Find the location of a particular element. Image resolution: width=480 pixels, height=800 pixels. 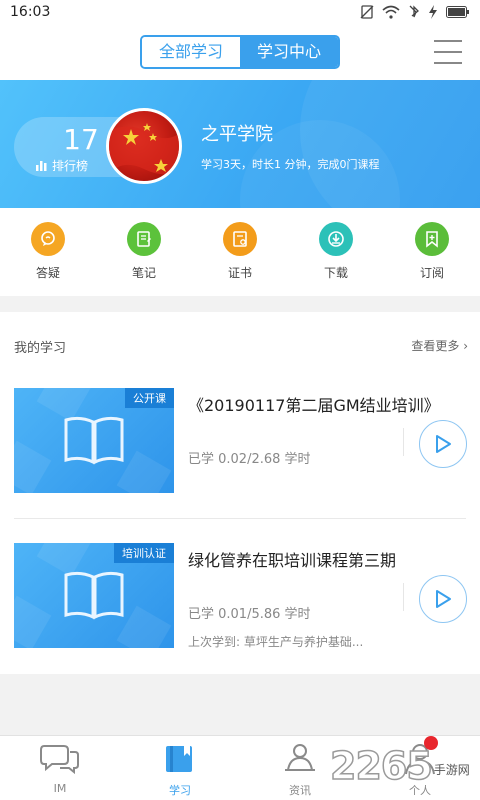

segmented-control: 全部学习 学习中心 is located at coordinates (240, 52).